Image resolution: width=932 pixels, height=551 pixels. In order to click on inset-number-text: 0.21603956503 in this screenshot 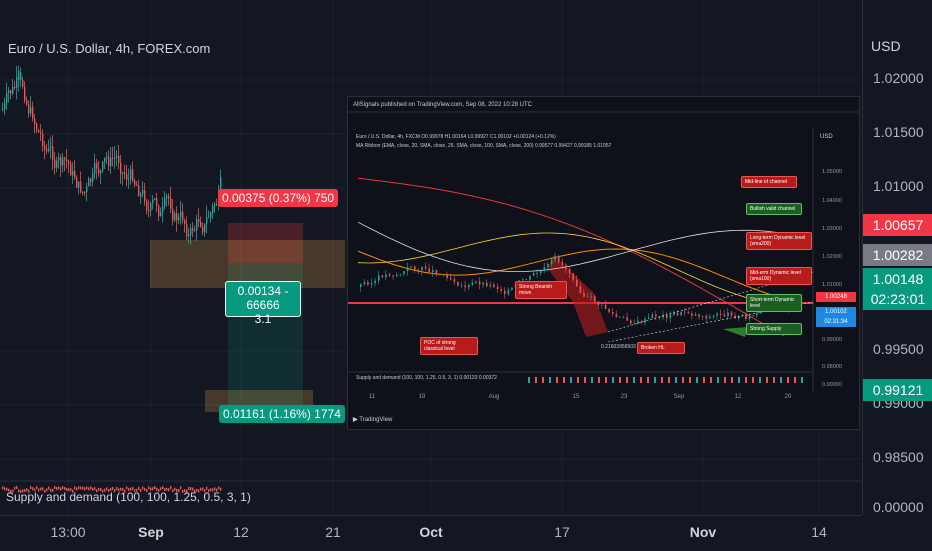, I will do `click(618, 347)`.